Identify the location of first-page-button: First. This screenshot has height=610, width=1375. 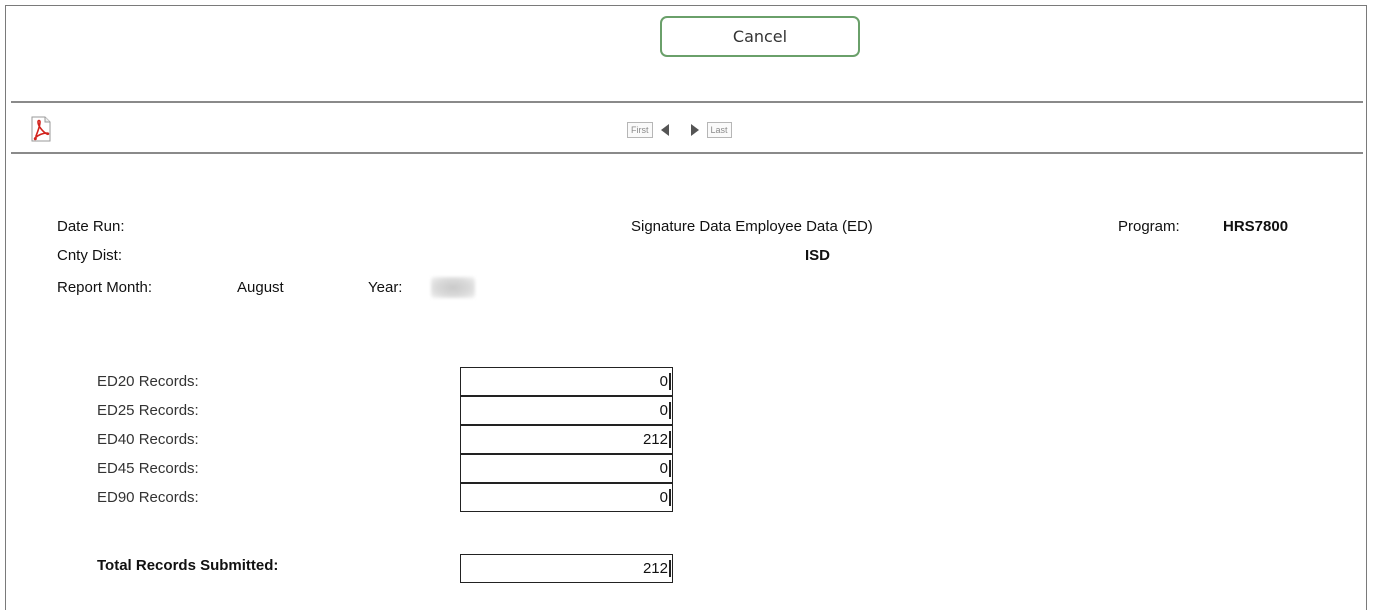
(640, 130).